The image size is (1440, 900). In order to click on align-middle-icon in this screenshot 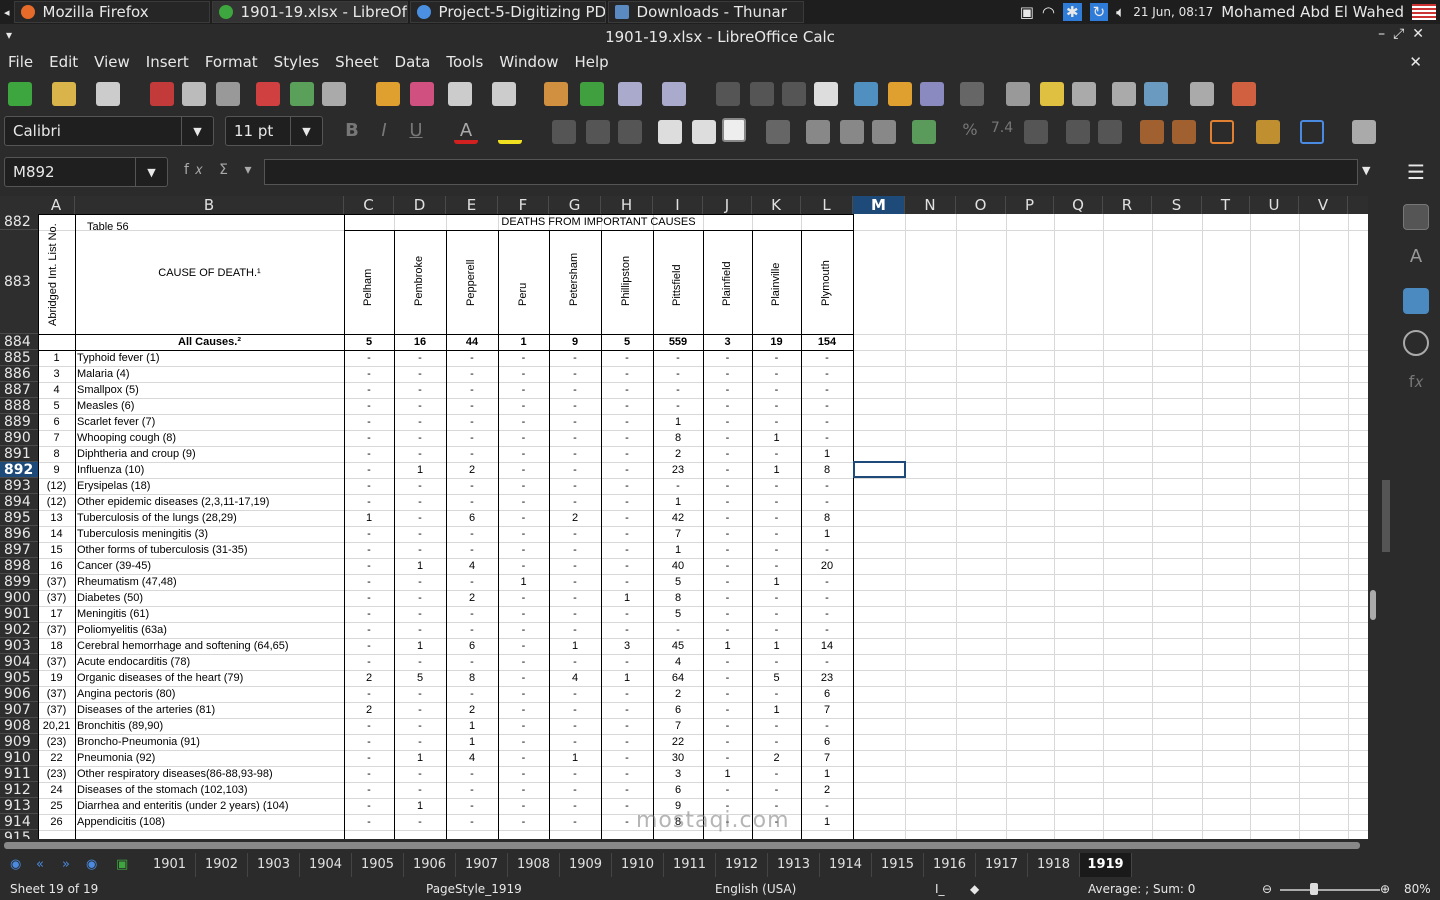, I will do `click(704, 132)`.